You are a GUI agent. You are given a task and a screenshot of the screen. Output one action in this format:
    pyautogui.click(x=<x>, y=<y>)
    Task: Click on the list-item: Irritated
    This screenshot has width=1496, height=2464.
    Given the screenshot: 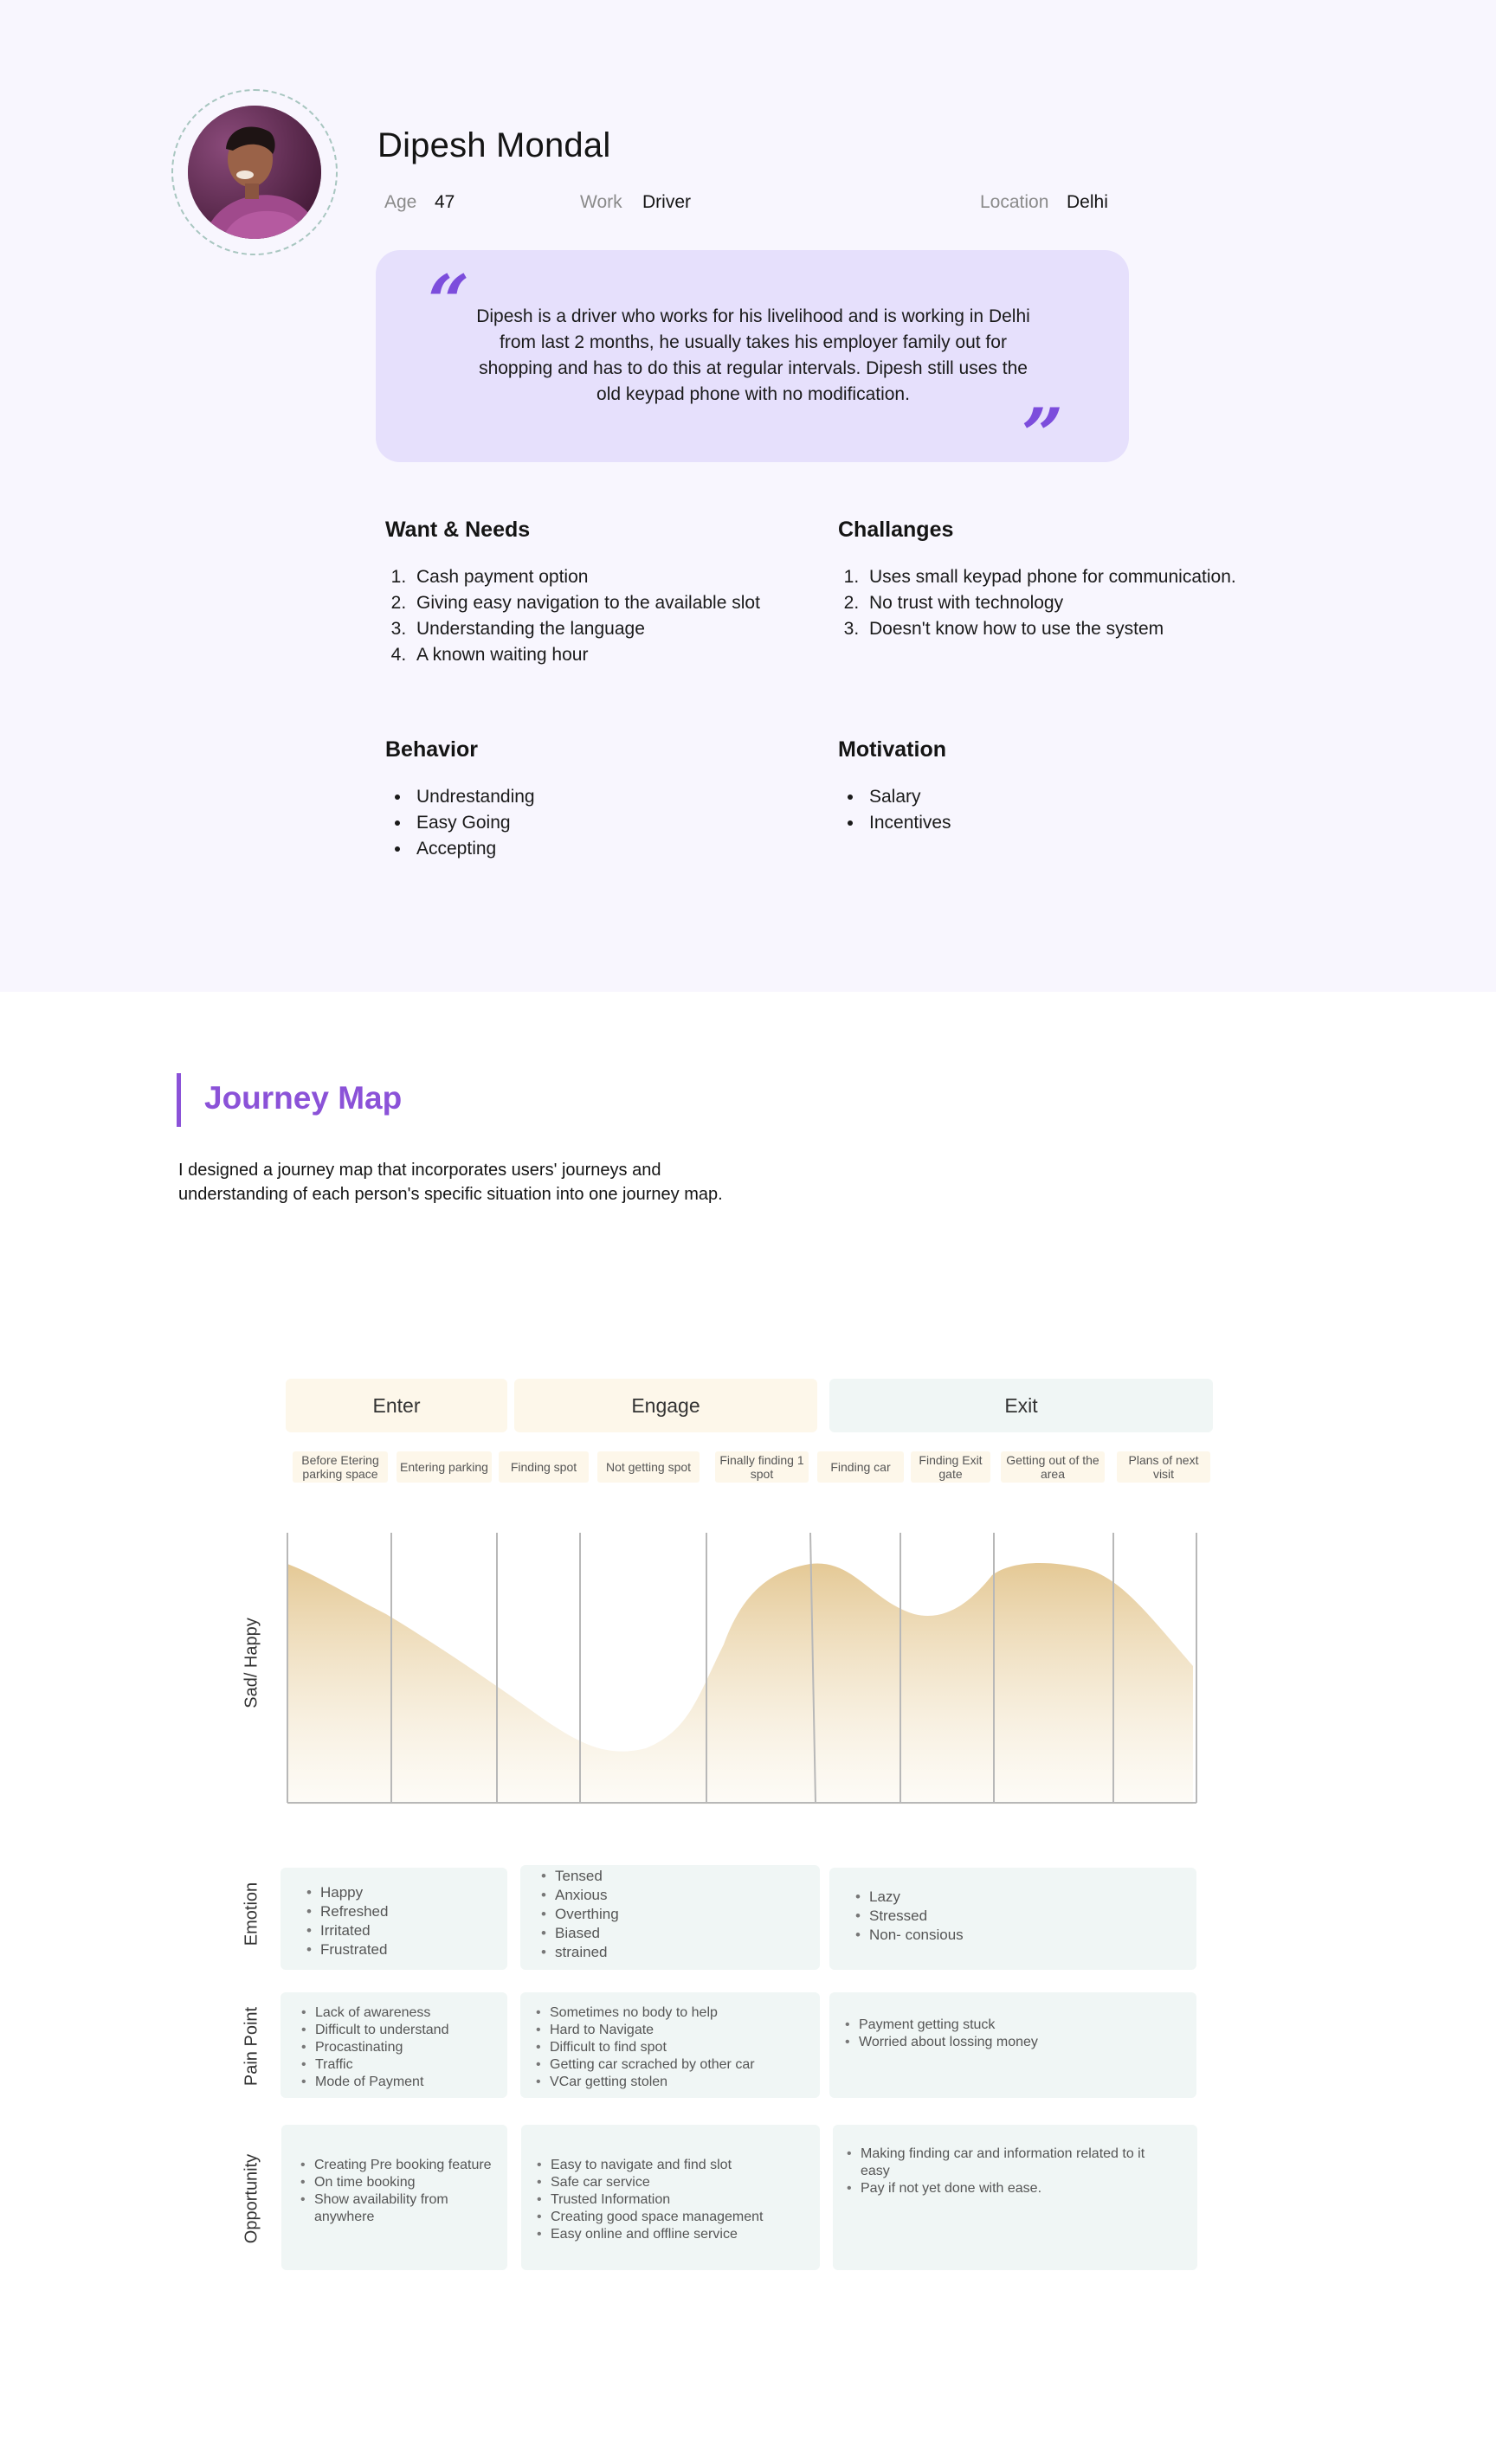 What is the action you would take?
    pyautogui.click(x=347, y=1930)
    